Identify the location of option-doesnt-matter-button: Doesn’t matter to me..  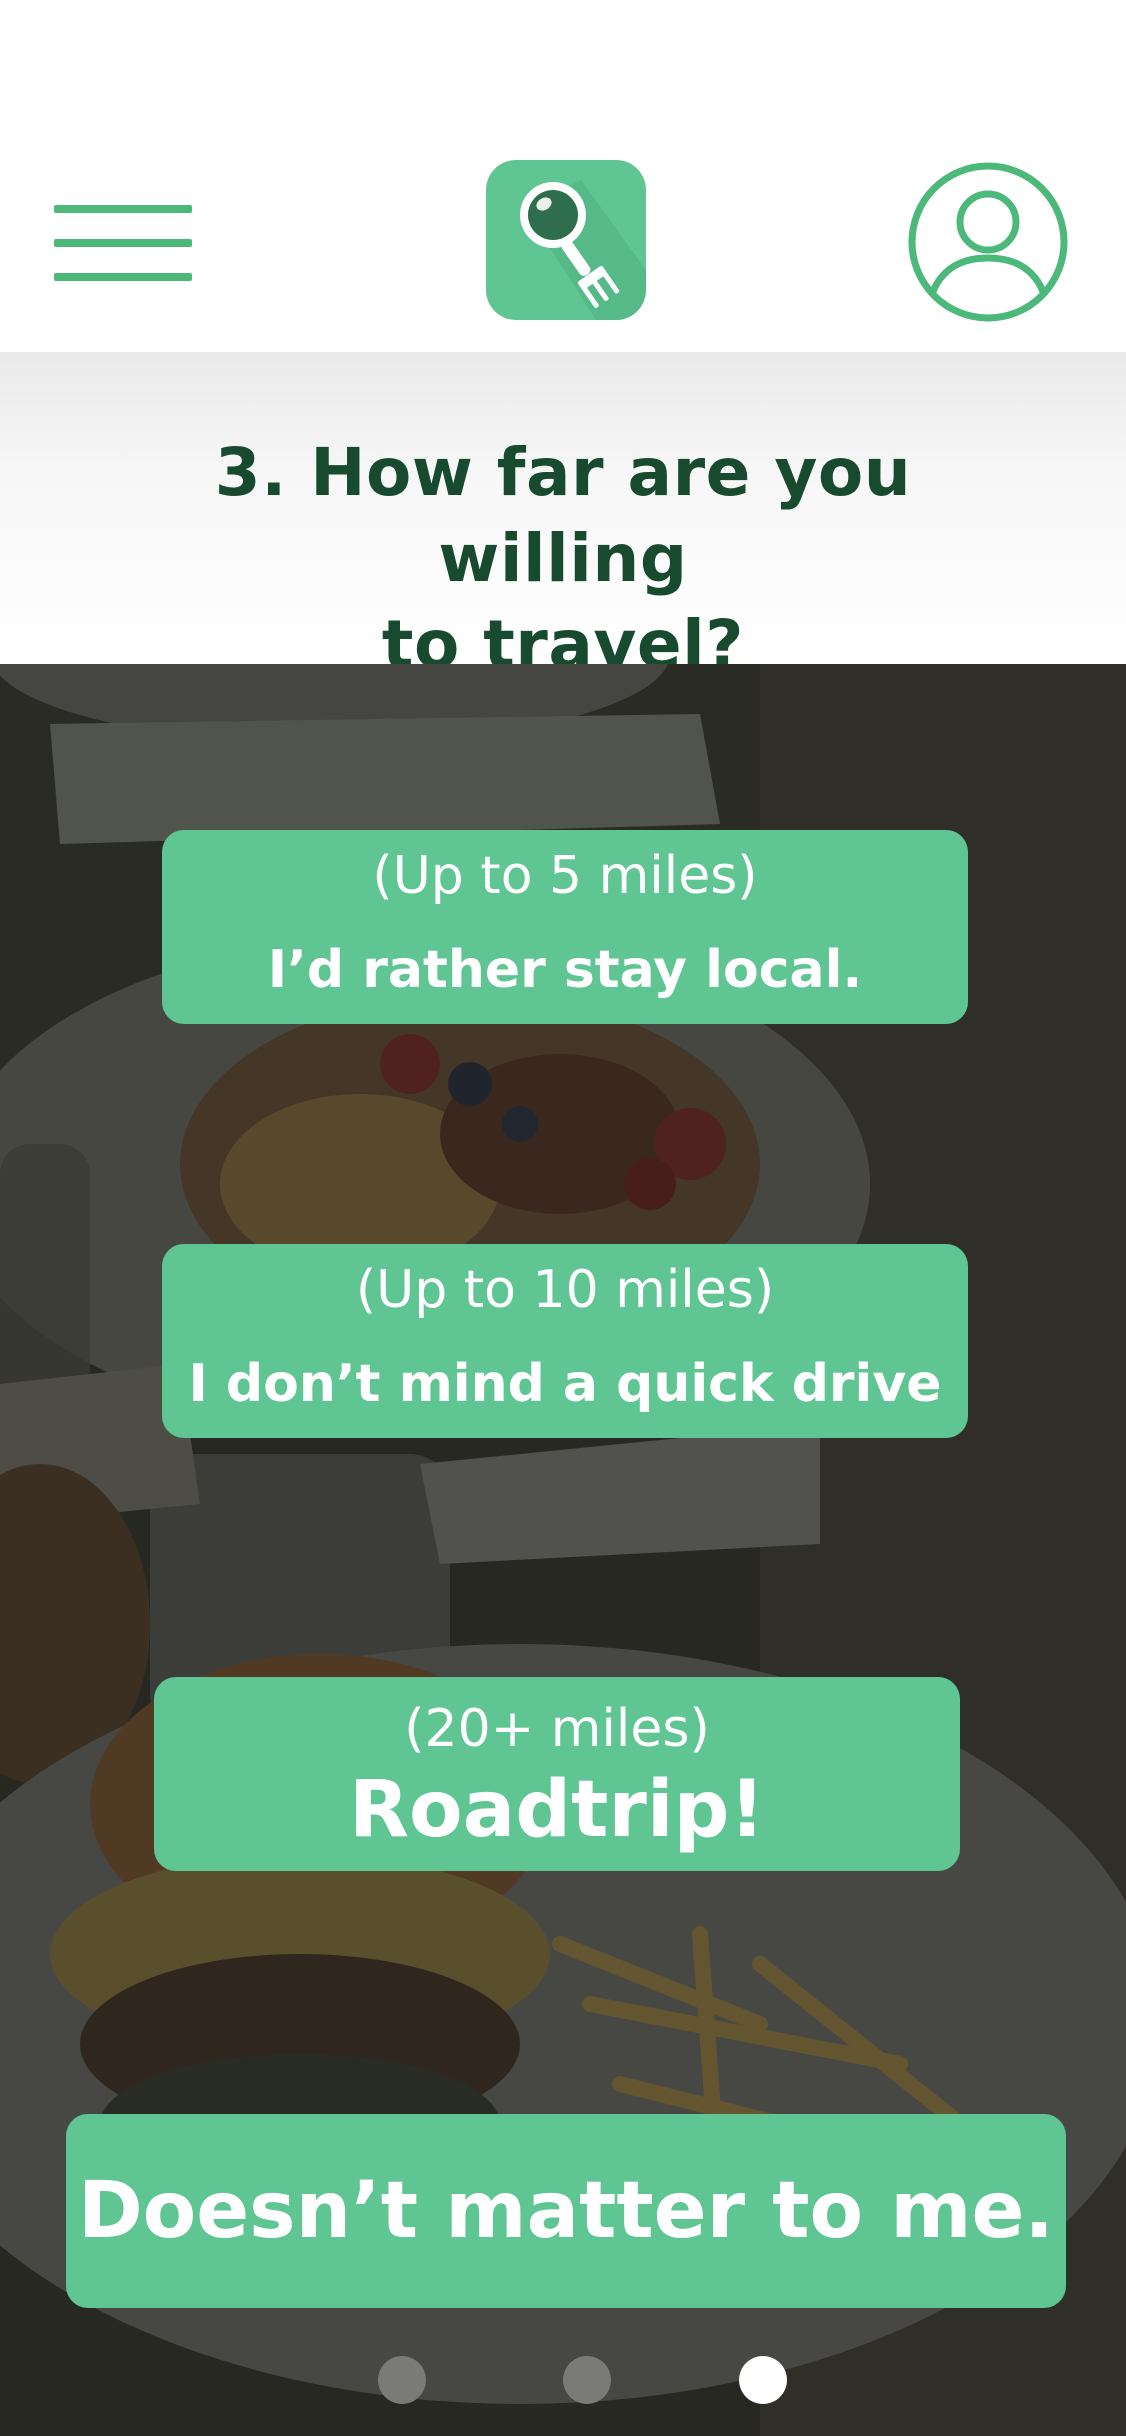
(566, 2211).